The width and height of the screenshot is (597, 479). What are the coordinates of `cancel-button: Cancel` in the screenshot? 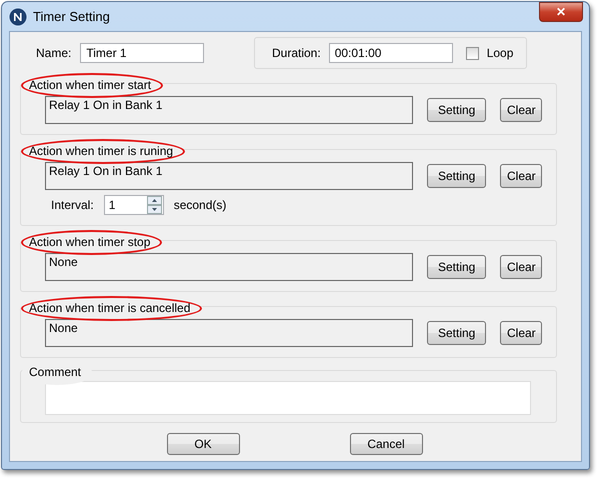 It's located at (386, 444).